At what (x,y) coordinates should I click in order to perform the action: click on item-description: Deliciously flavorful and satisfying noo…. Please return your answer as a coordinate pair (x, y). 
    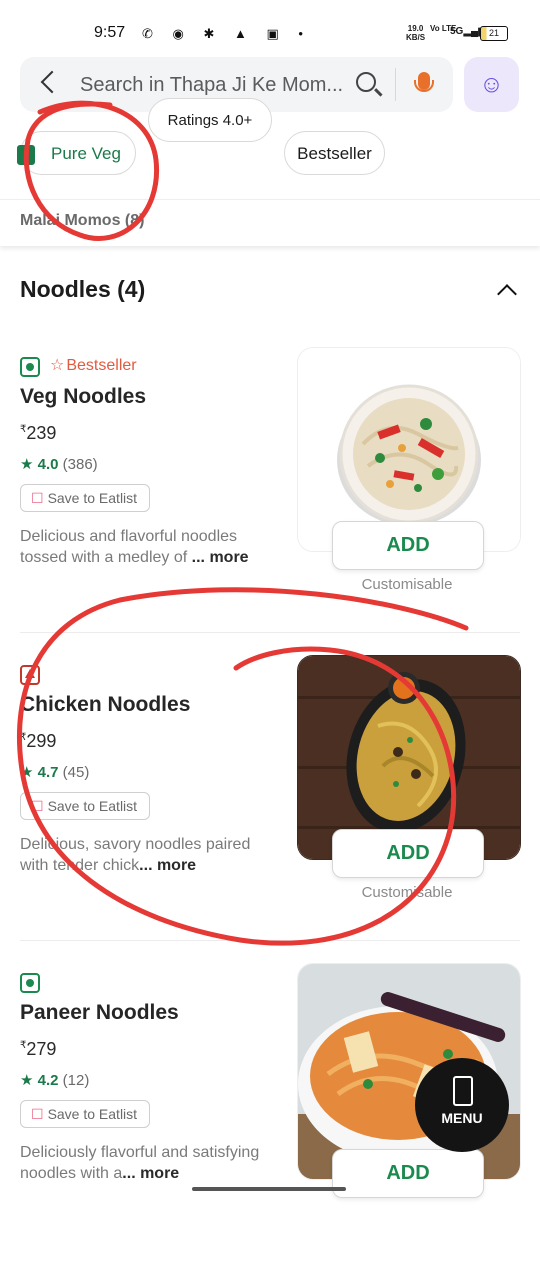
    Looking at the image, I should click on (140, 1163).